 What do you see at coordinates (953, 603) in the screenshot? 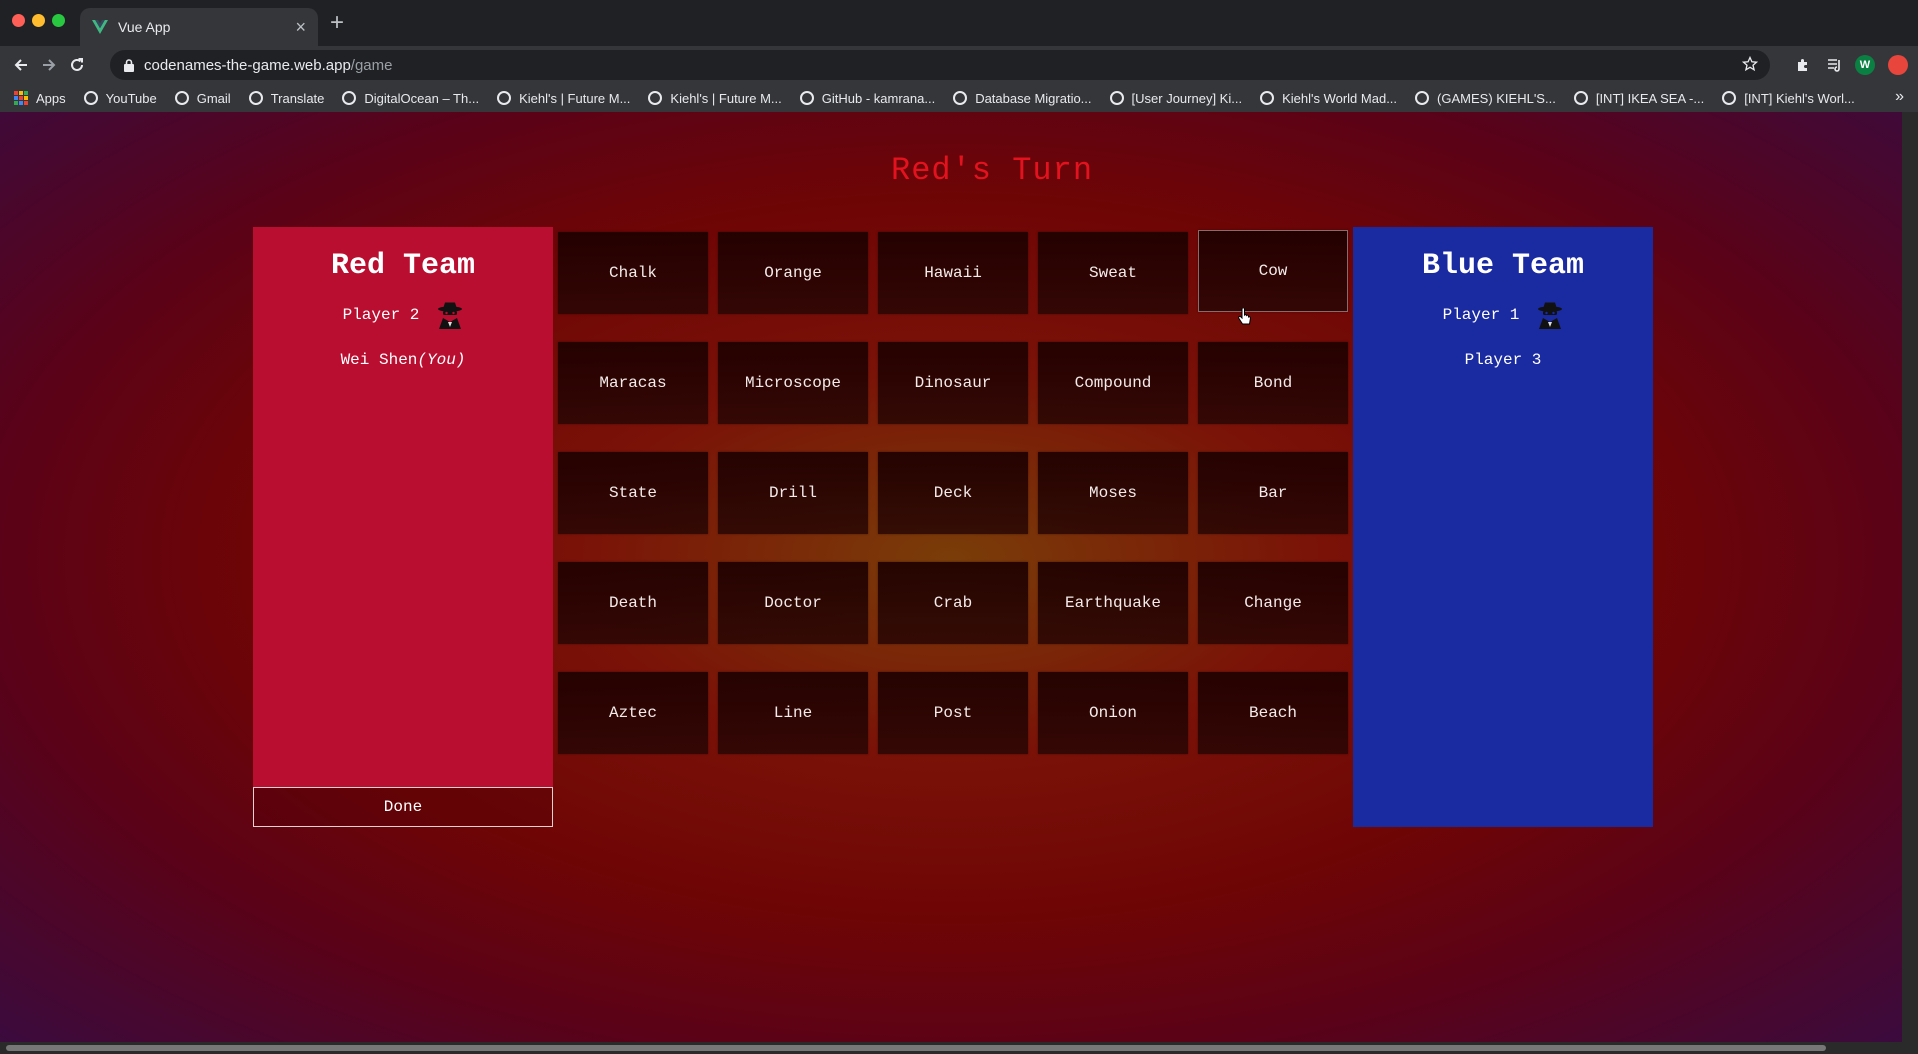
I see `word-card: Crab` at bounding box center [953, 603].